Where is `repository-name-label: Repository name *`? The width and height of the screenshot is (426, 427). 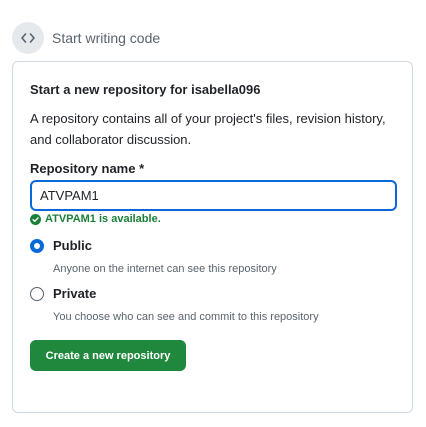
repository-name-label: Repository name * is located at coordinates (87, 168).